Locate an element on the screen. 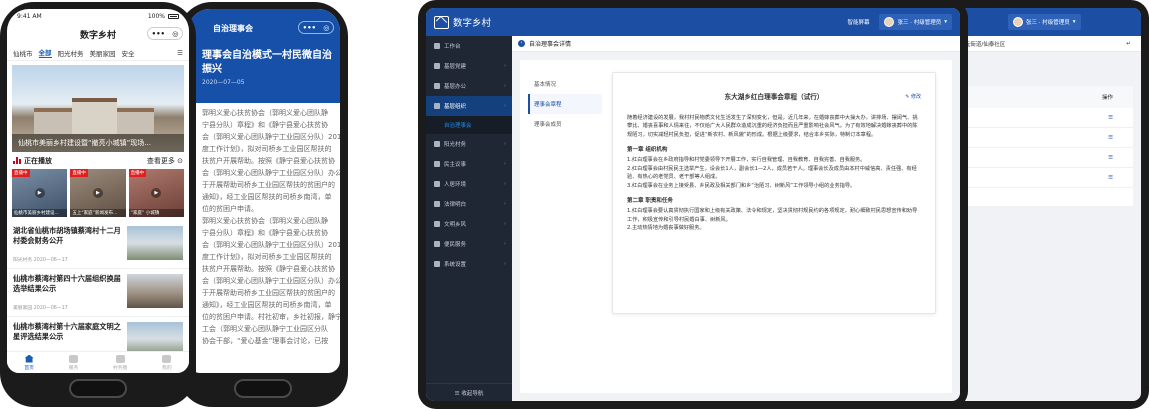 The height and width of the screenshot is (409, 1149). web-topbar: 数字乡村 智能屏幕 张三 · 村级管理员 ▾ is located at coordinates (693, 22).